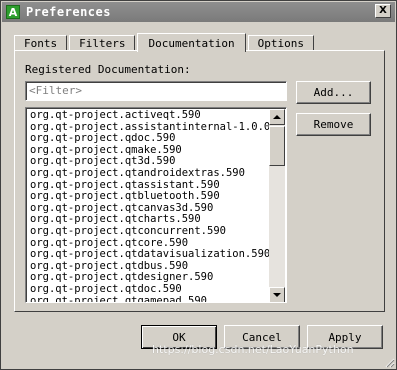  Describe the element at coordinates (277, 146) in the screenshot. I see `scroll-thumb` at that location.